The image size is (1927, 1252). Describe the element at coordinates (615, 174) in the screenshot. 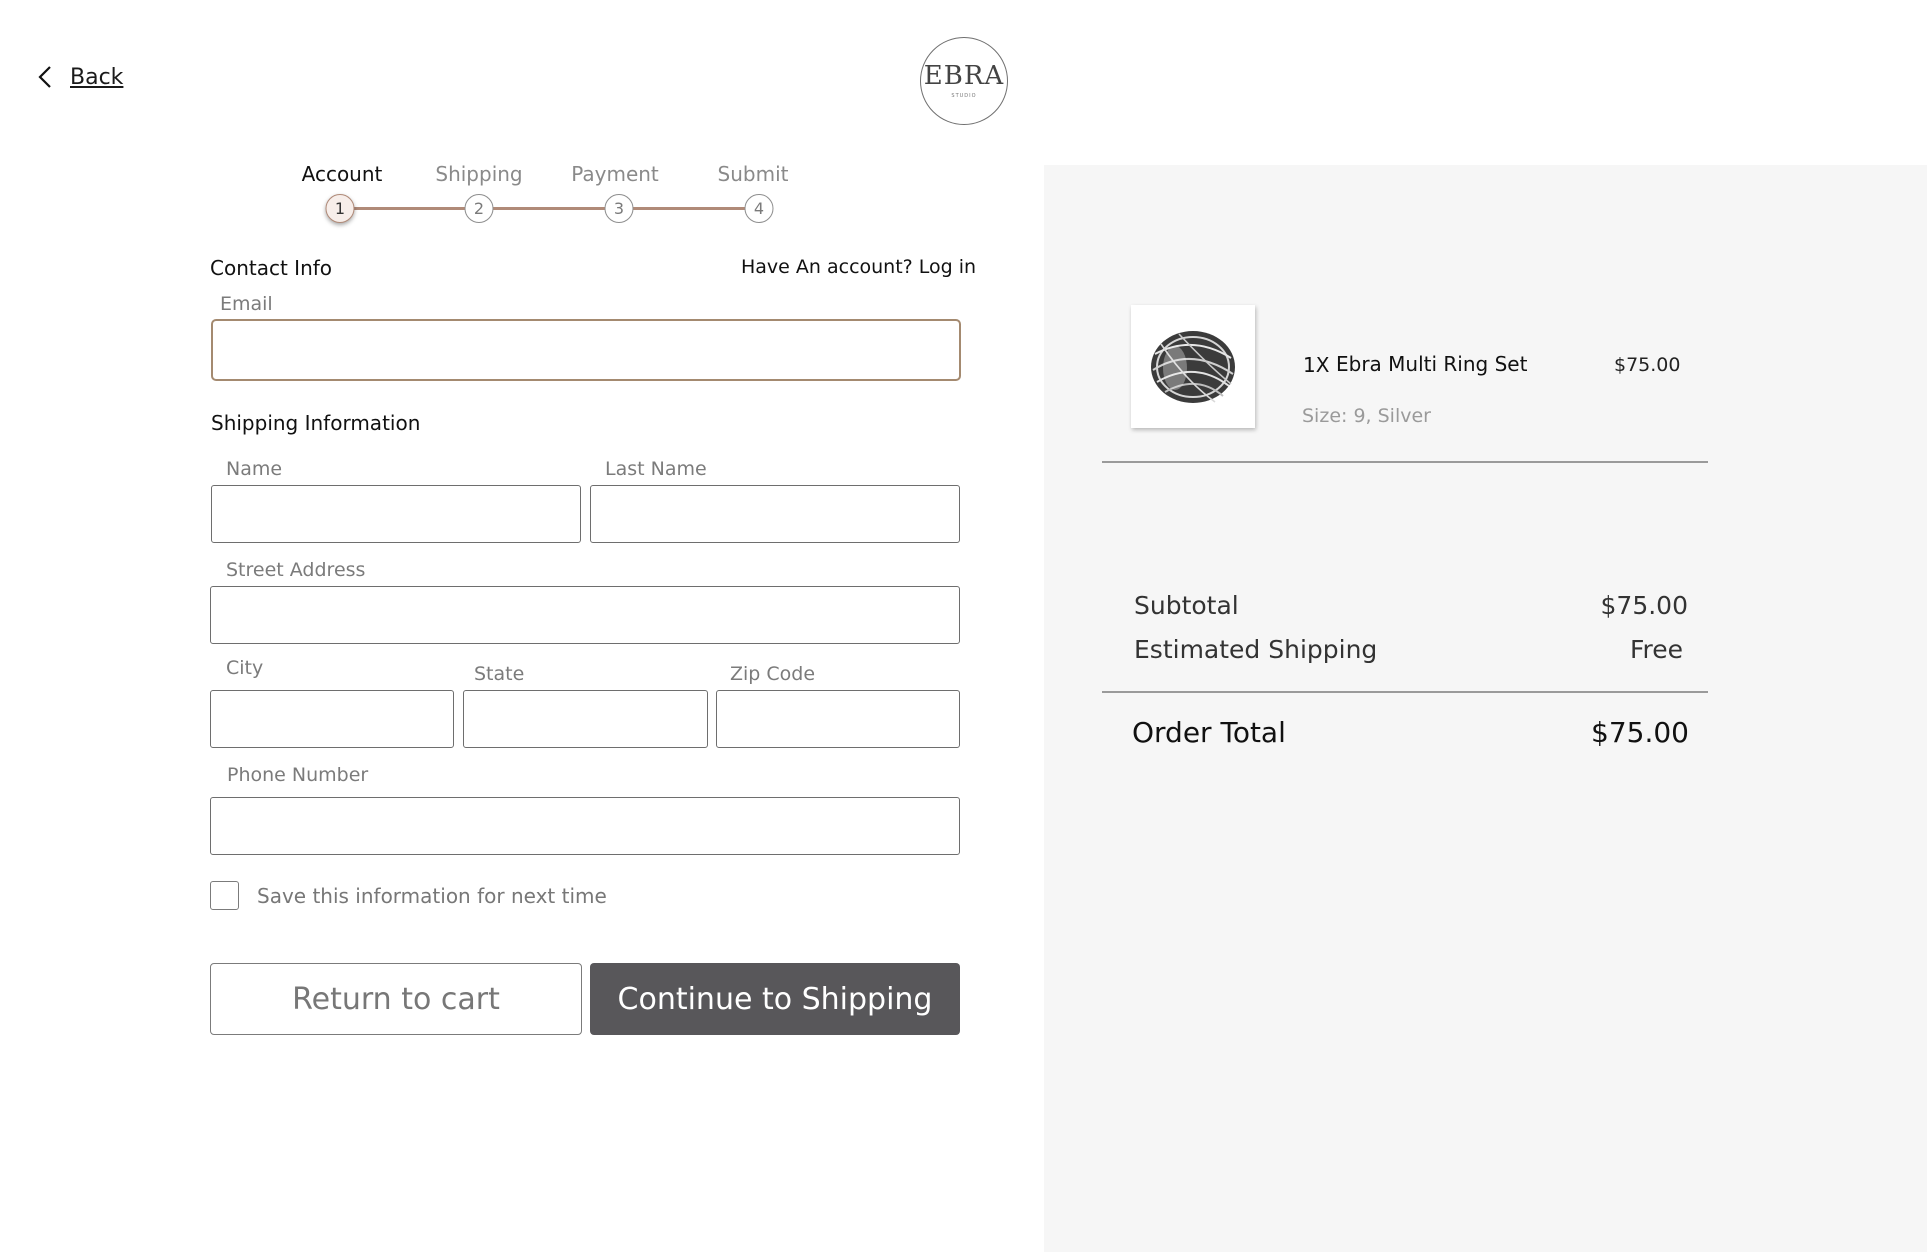

I see `step-label-payment: Payment` at that location.